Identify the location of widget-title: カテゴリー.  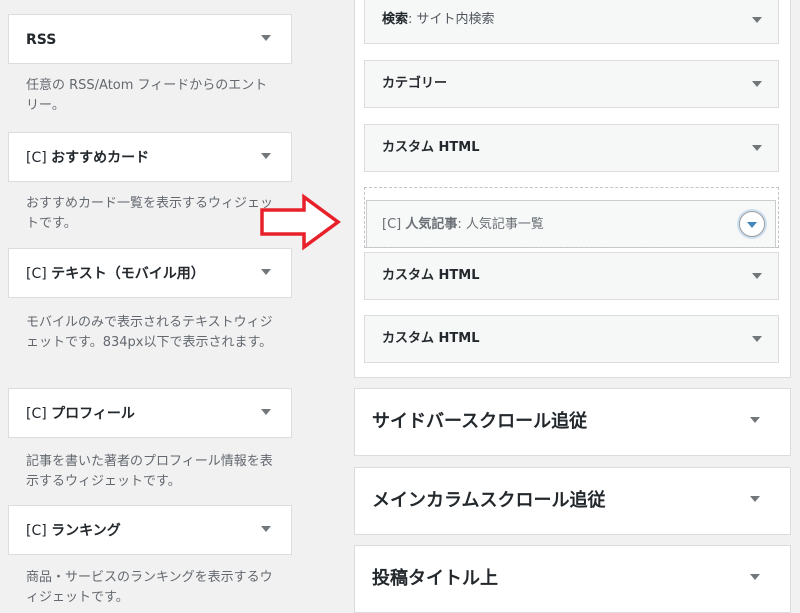
(415, 83).